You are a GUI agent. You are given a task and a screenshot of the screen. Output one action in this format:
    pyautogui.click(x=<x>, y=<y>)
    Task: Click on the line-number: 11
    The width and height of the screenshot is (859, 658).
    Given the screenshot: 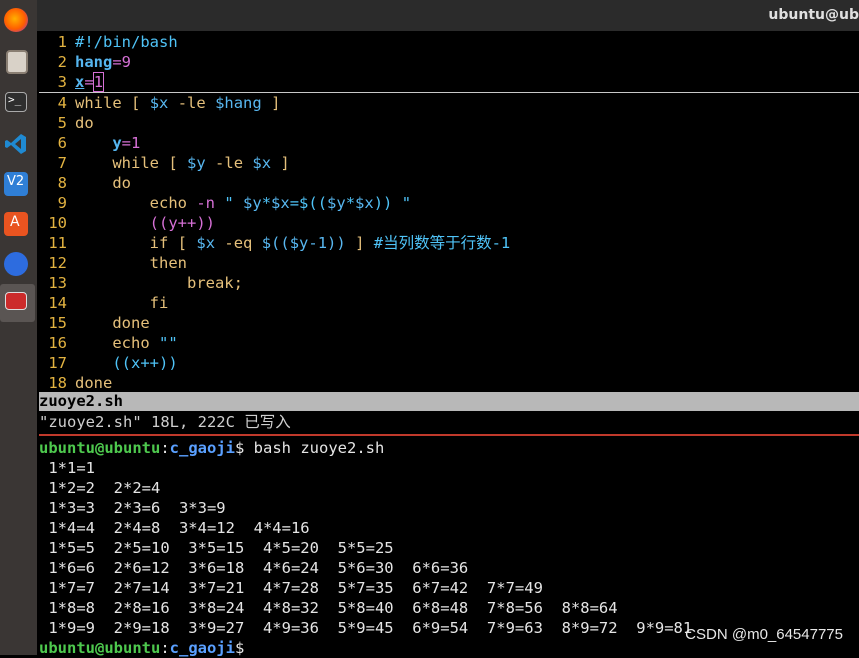 What is the action you would take?
    pyautogui.click(x=57, y=243)
    